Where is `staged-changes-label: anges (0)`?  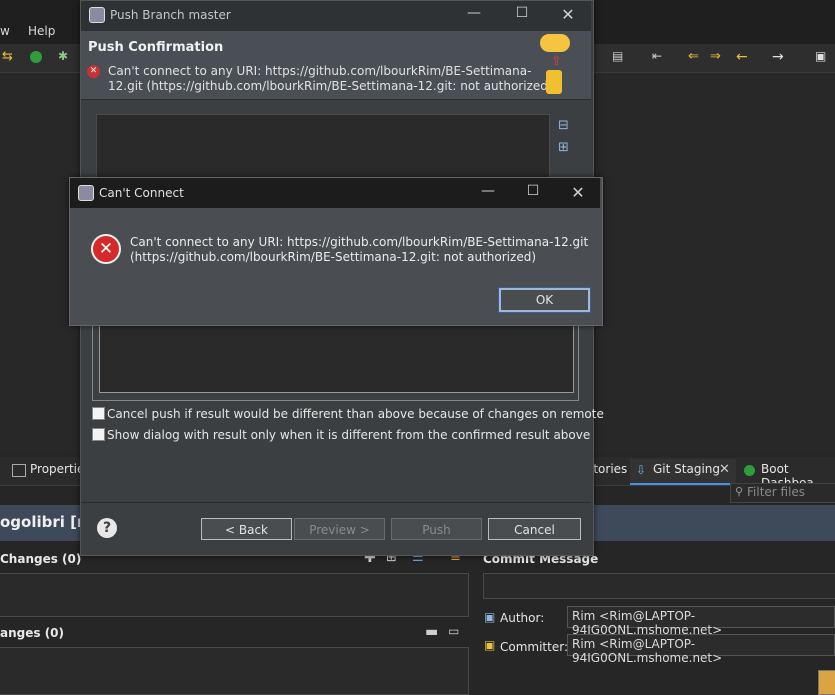 staged-changes-label: anges (0) is located at coordinates (32, 633).